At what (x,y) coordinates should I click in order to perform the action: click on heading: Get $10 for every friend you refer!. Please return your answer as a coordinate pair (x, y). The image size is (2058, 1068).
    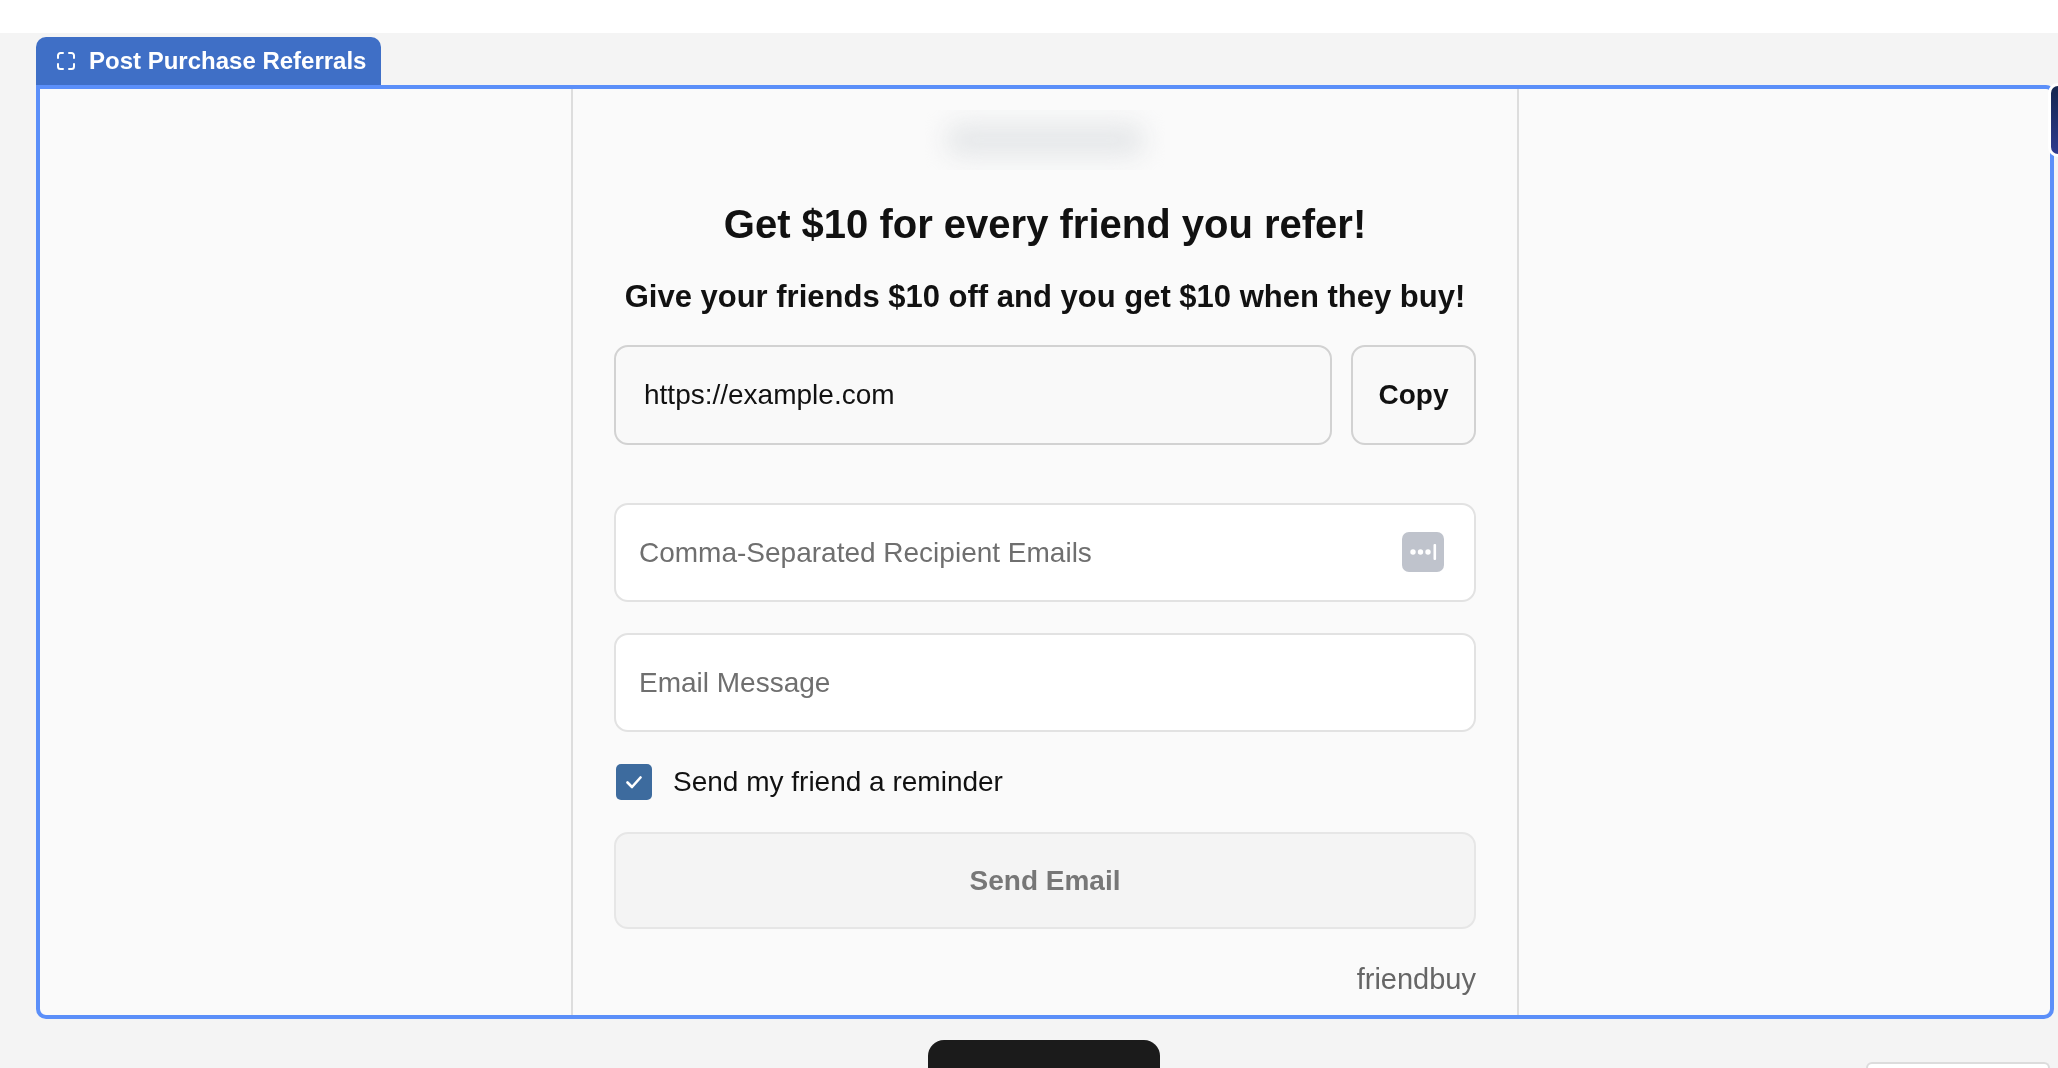
    Looking at the image, I should click on (1045, 224).